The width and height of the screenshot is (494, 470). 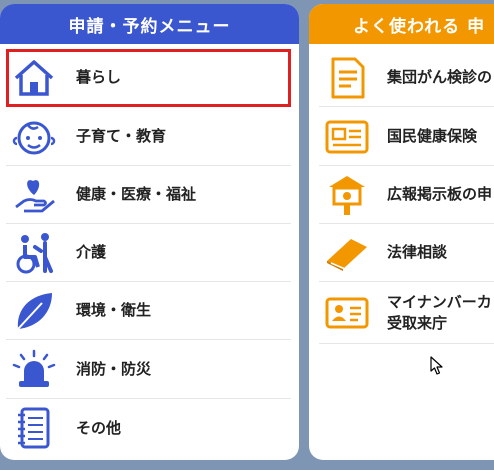 I want to click on frequent-menu-title: よく使われる 申, so click(x=401, y=24).